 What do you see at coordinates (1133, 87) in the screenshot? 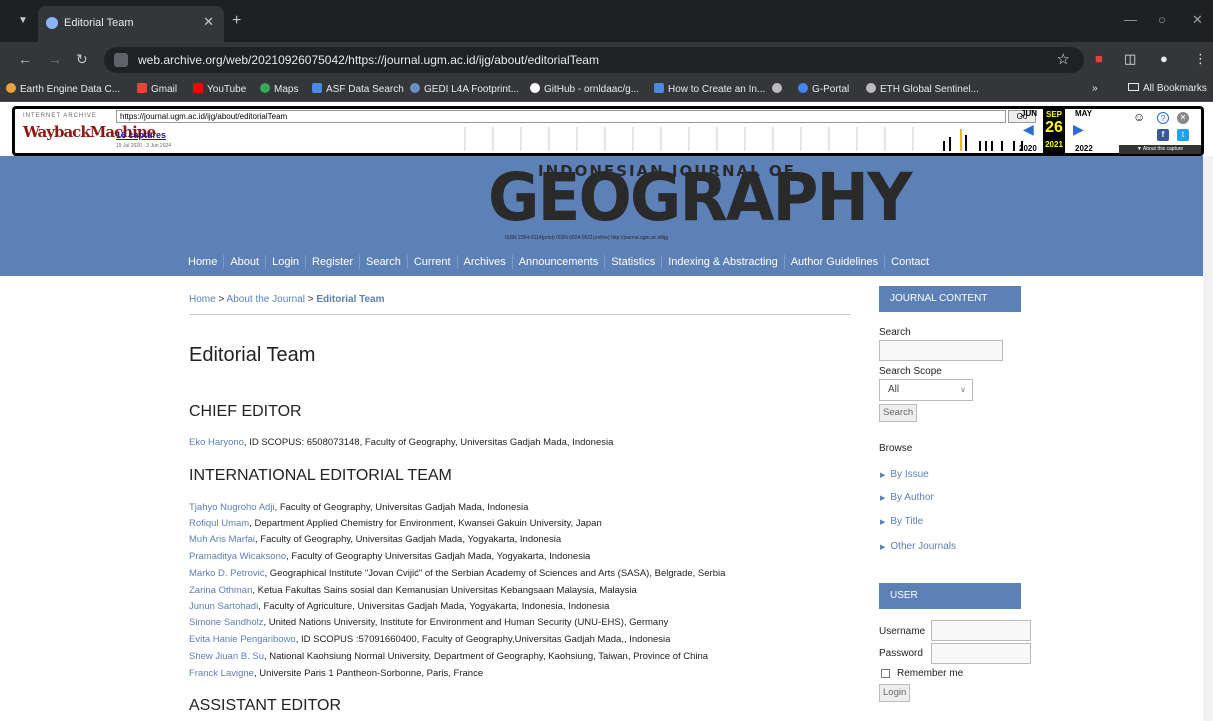
I see `folder-icon` at bounding box center [1133, 87].